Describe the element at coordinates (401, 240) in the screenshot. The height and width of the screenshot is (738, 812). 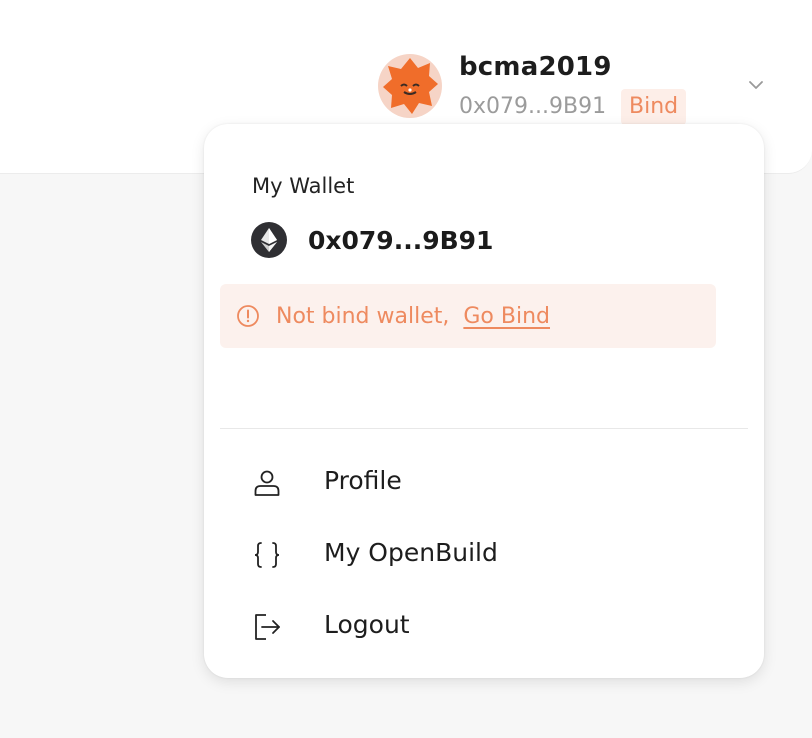
I see `wallet-address: 0x079...9B91` at that location.